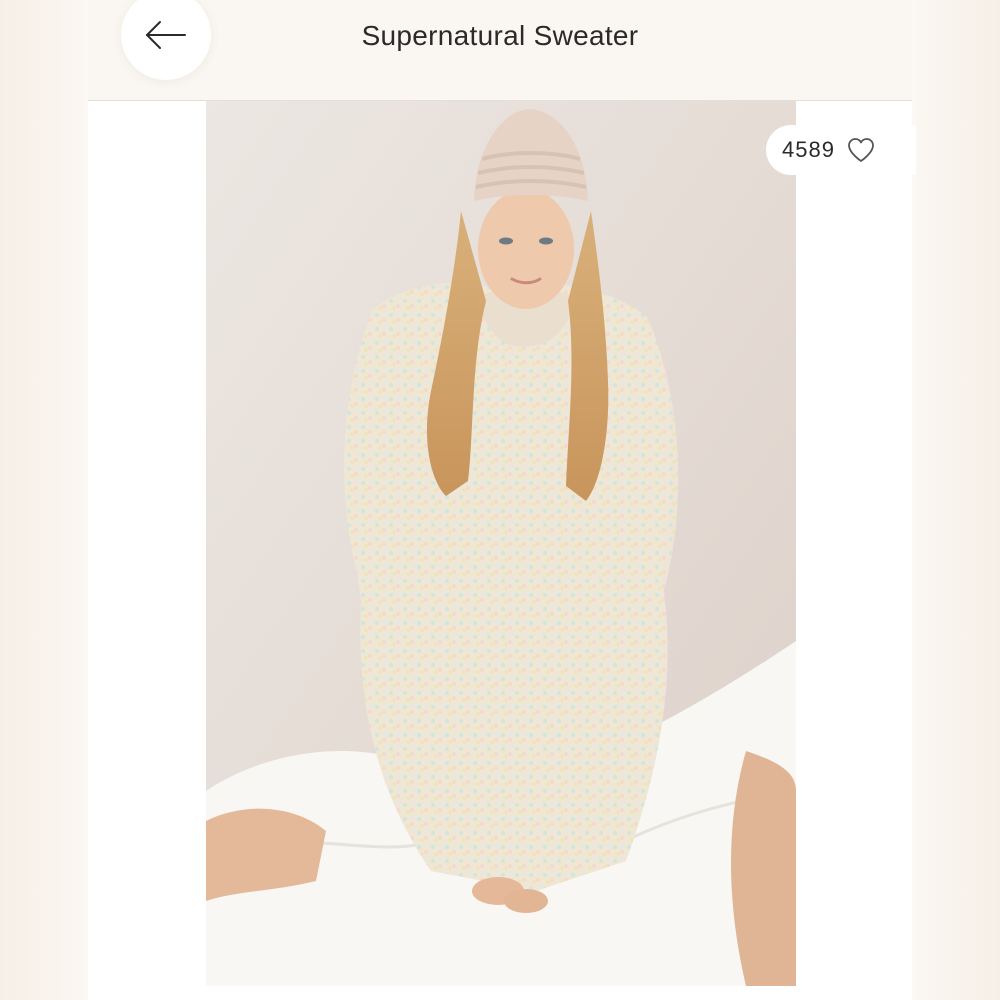  Describe the element at coordinates (841, 150) in the screenshot. I see `like-button: 4589` at that location.